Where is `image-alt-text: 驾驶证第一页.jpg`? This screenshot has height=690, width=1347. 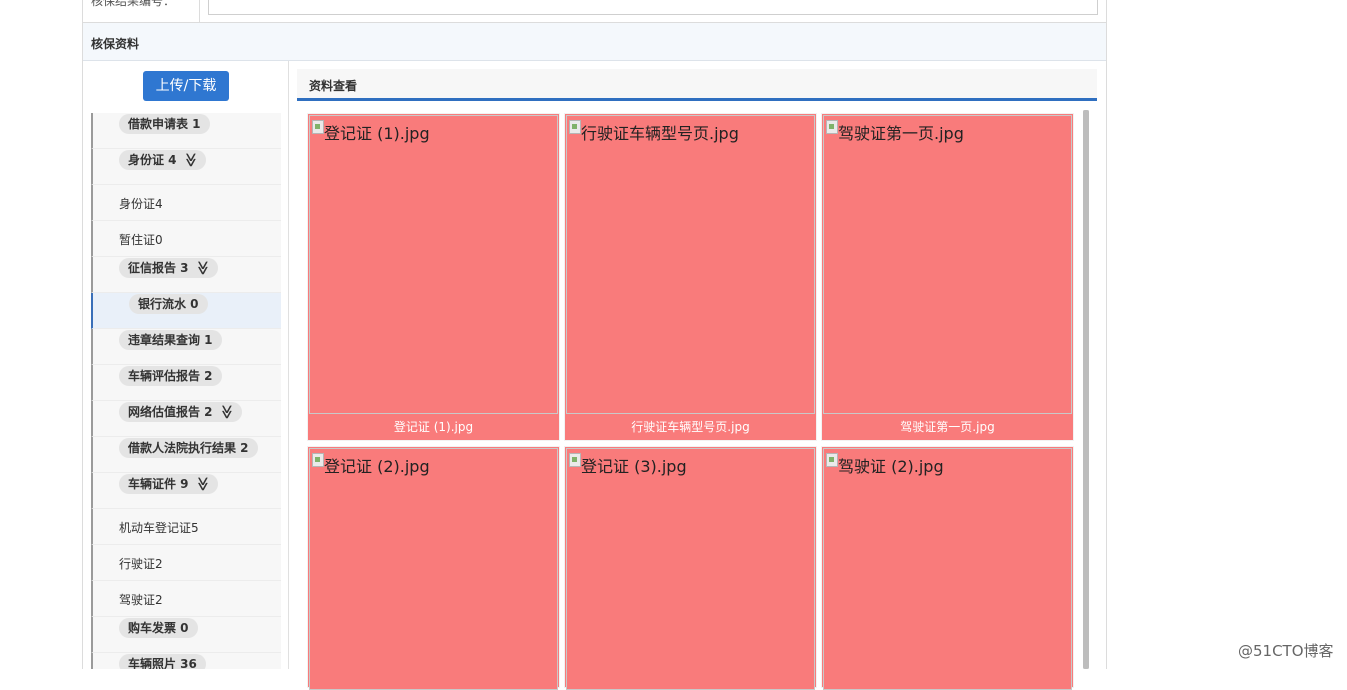 image-alt-text: 驾驶证第一页.jpg is located at coordinates (901, 133).